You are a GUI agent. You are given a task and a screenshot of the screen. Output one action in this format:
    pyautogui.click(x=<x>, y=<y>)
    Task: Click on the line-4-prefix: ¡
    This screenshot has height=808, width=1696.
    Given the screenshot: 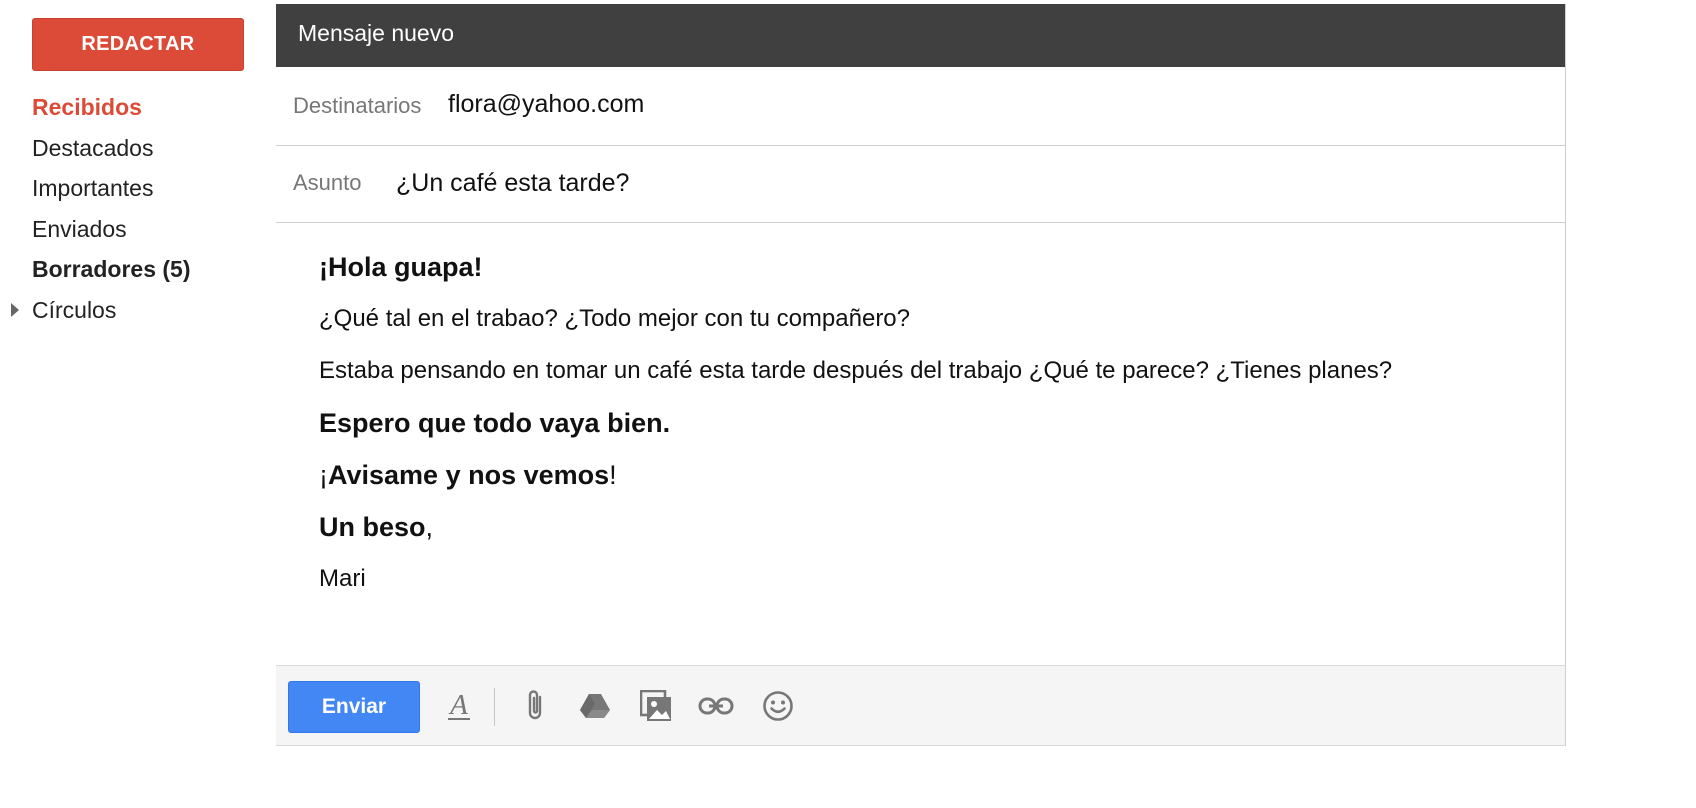 What is the action you would take?
    pyautogui.click(x=323, y=475)
    